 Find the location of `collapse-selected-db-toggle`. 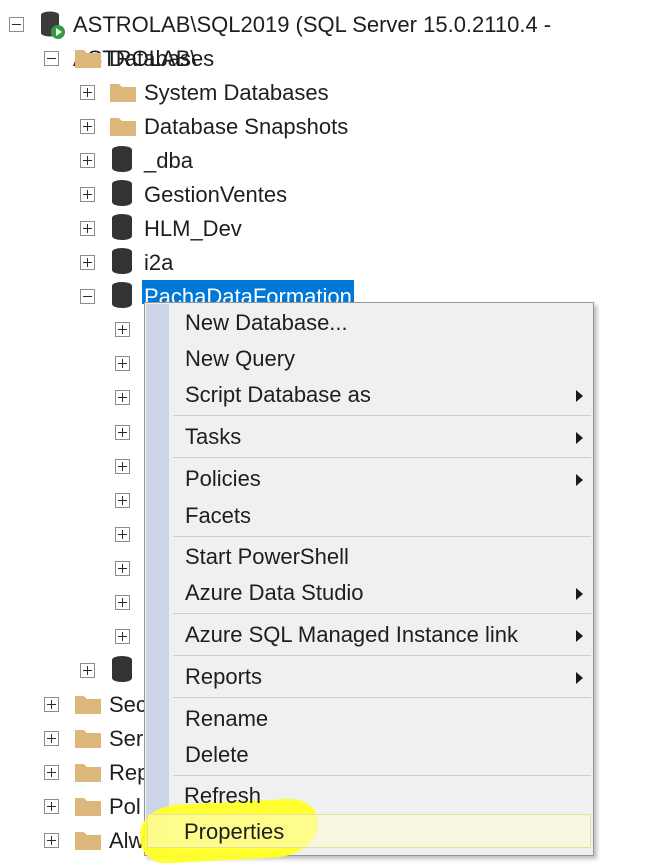

collapse-selected-db-toggle is located at coordinates (87, 296).